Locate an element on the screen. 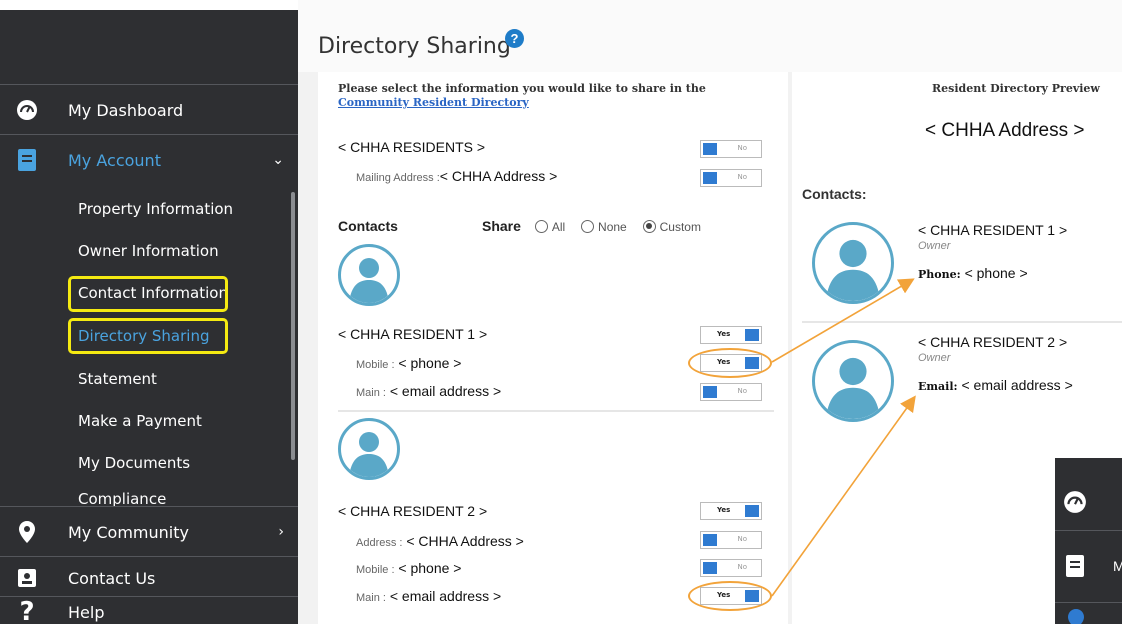  dashboard-icon is located at coordinates (1075, 504).